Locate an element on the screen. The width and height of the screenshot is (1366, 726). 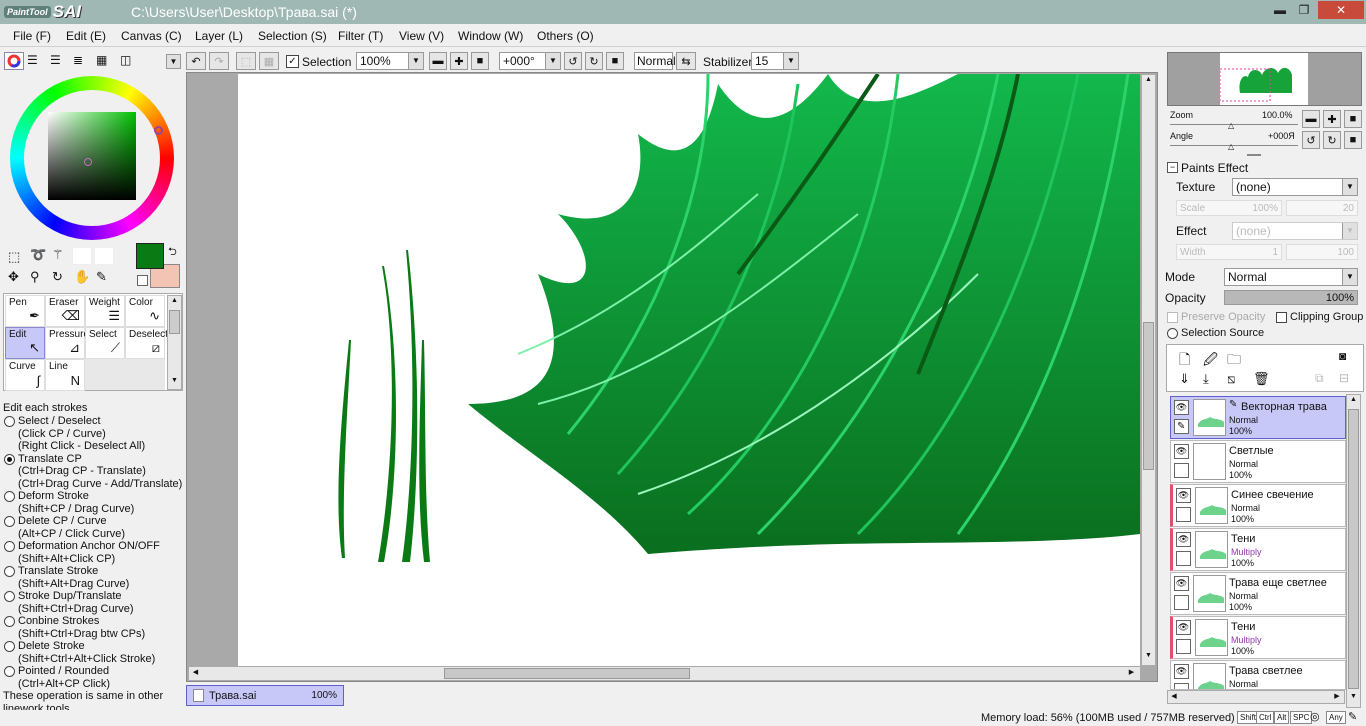
opacity-slider: 100% is located at coordinates (1291, 297).